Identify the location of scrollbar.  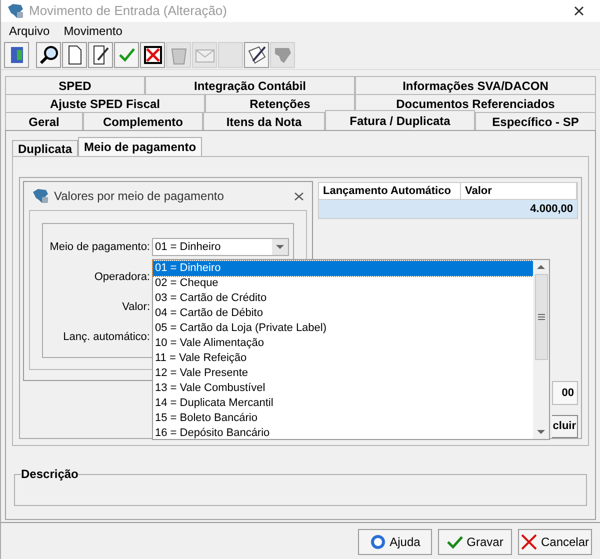
(541, 349).